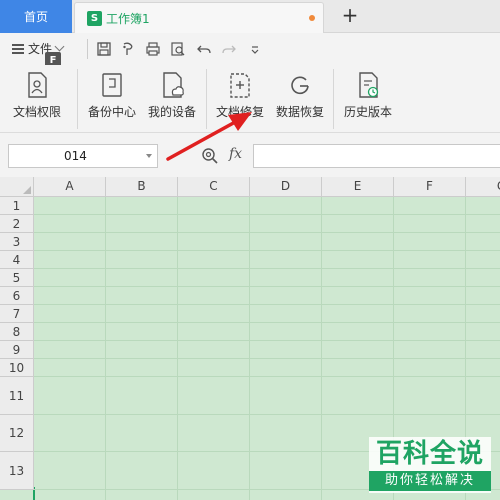 The width and height of the screenshot is (500, 500). What do you see at coordinates (17, 224) in the screenshot?
I see `row-header-2: 2` at bounding box center [17, 224].